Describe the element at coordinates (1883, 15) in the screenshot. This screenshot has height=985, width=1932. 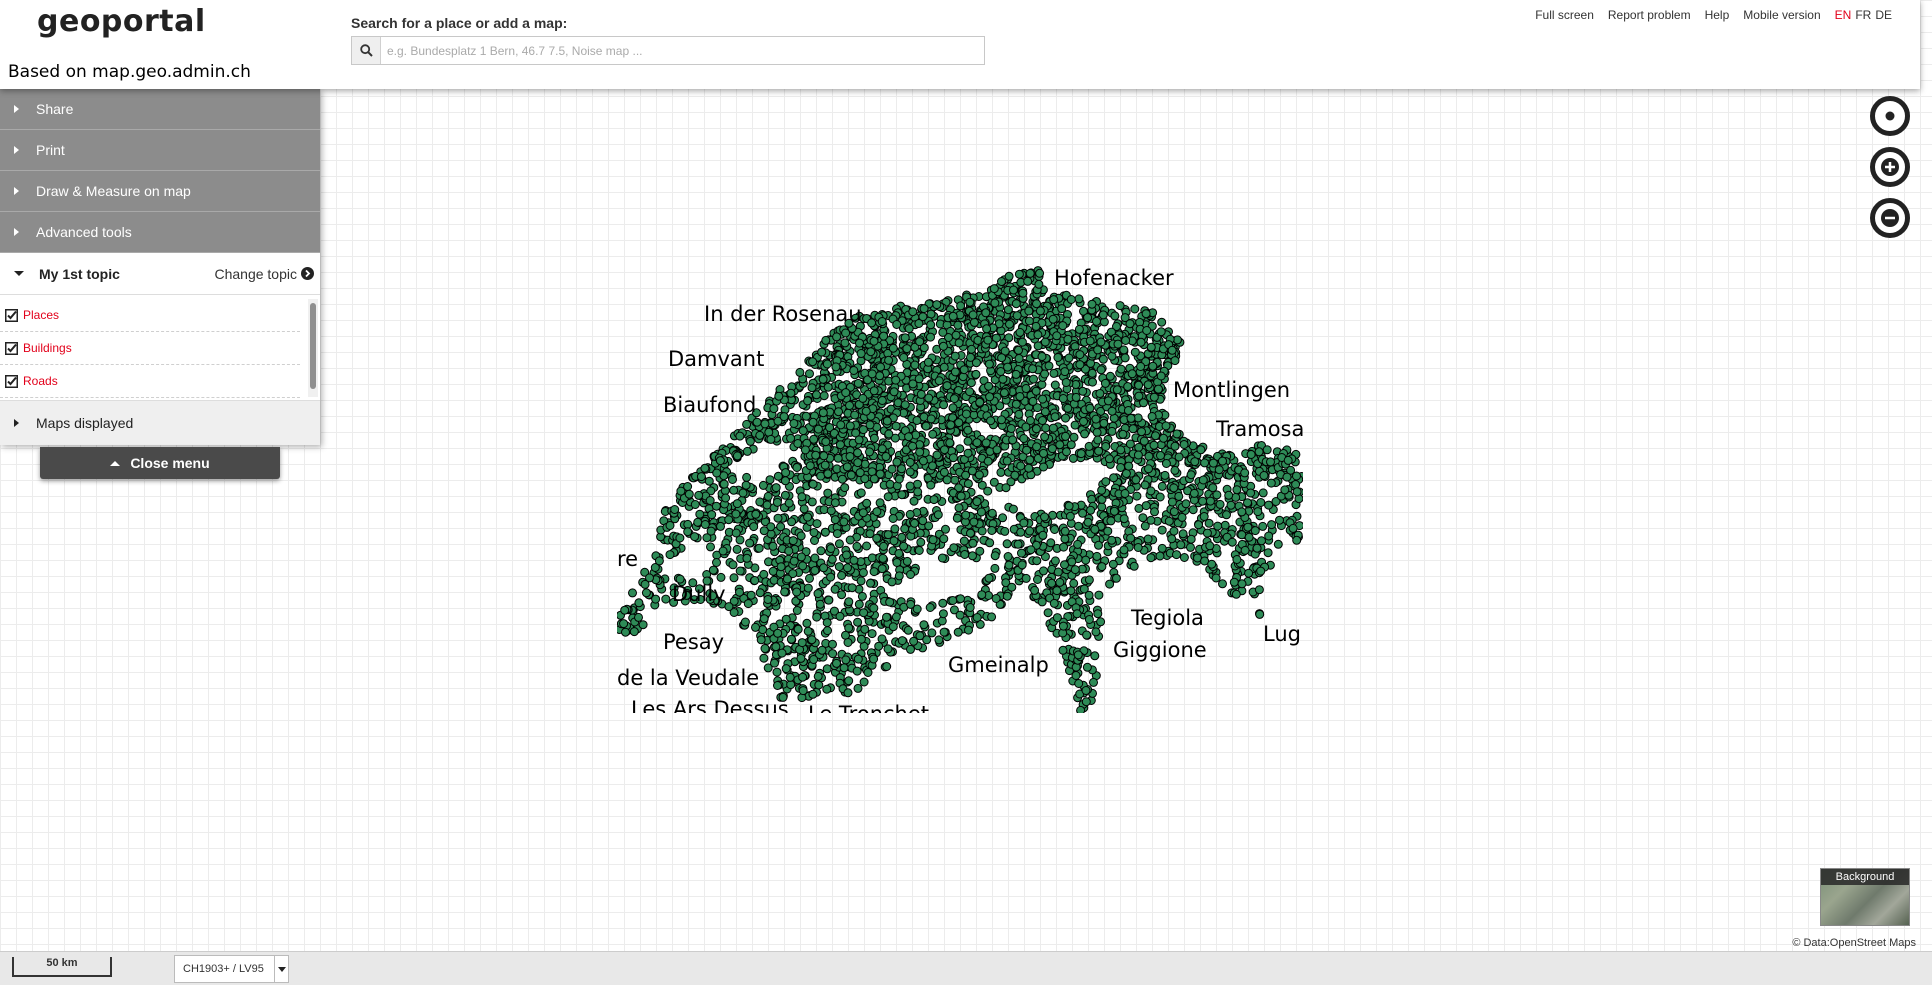
I see `lang-de: DE` at that location.